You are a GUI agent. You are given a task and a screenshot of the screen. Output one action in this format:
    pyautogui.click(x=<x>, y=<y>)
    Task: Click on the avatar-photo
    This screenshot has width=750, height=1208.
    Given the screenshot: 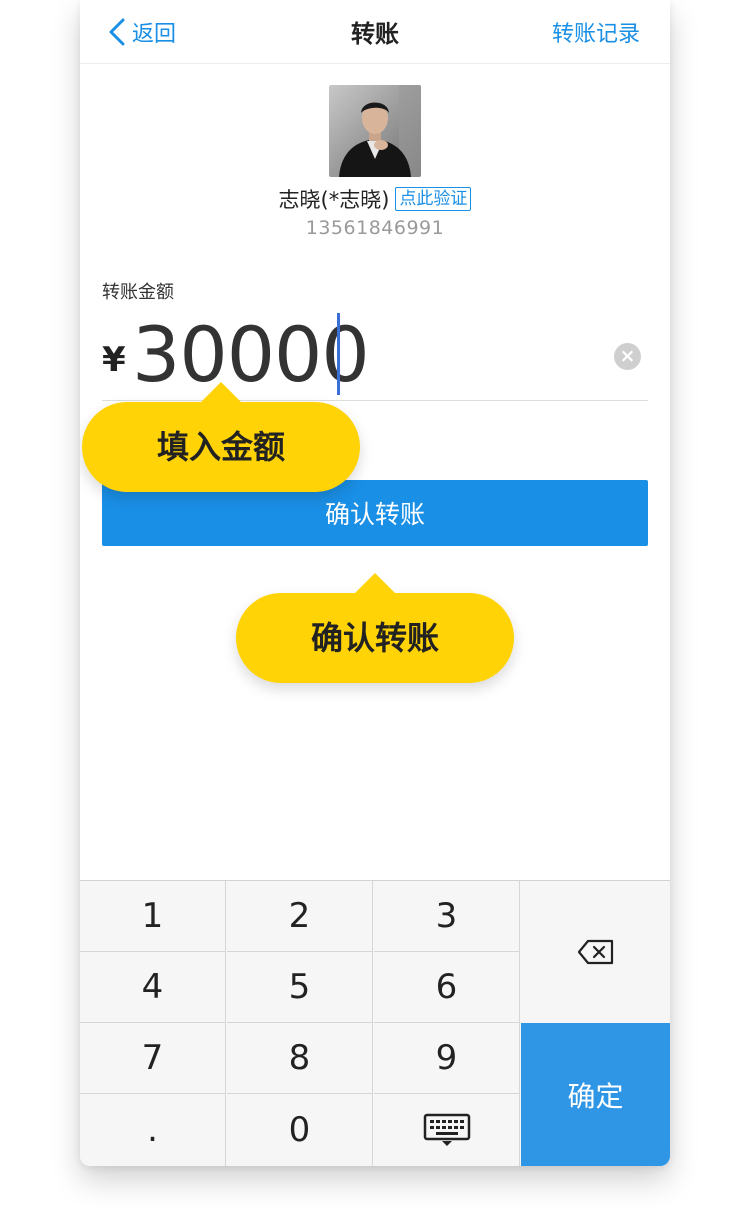 What is the action you would take?
    pyautogui.click(x=375, y=131)
    